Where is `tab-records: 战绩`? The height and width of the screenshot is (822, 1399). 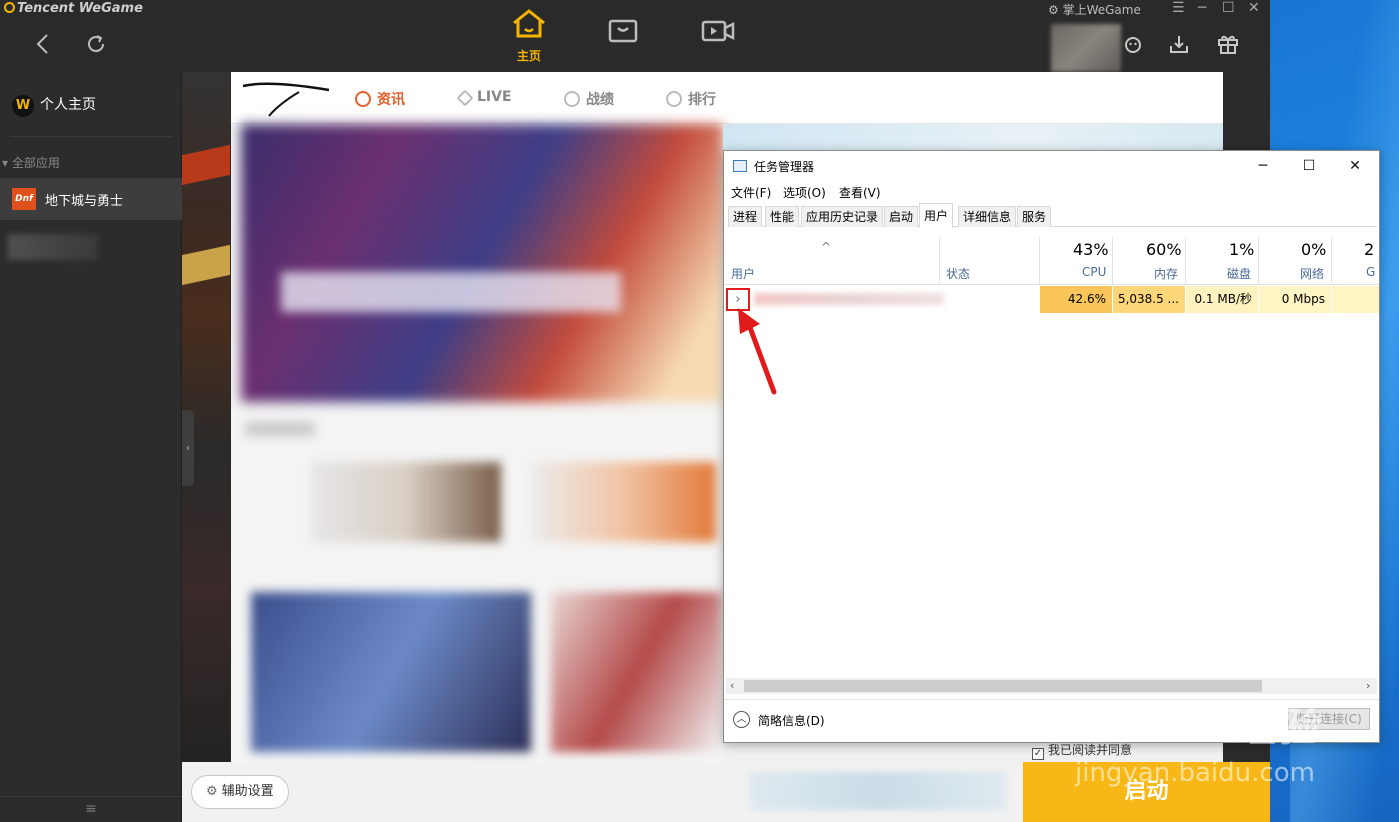 tab-records: 战绩 is located at coordinates (589, 99).